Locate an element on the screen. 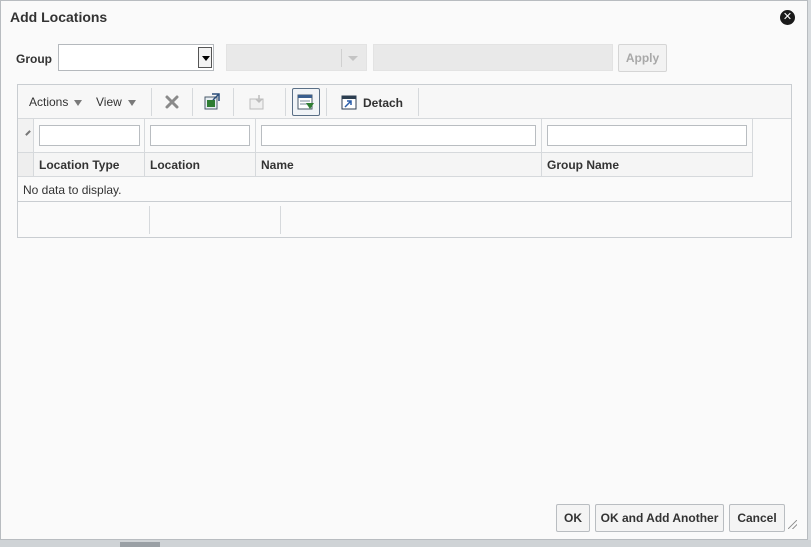 This screenshot has height=547, width=811. row-header-edge is located at coordinates (26, 164).